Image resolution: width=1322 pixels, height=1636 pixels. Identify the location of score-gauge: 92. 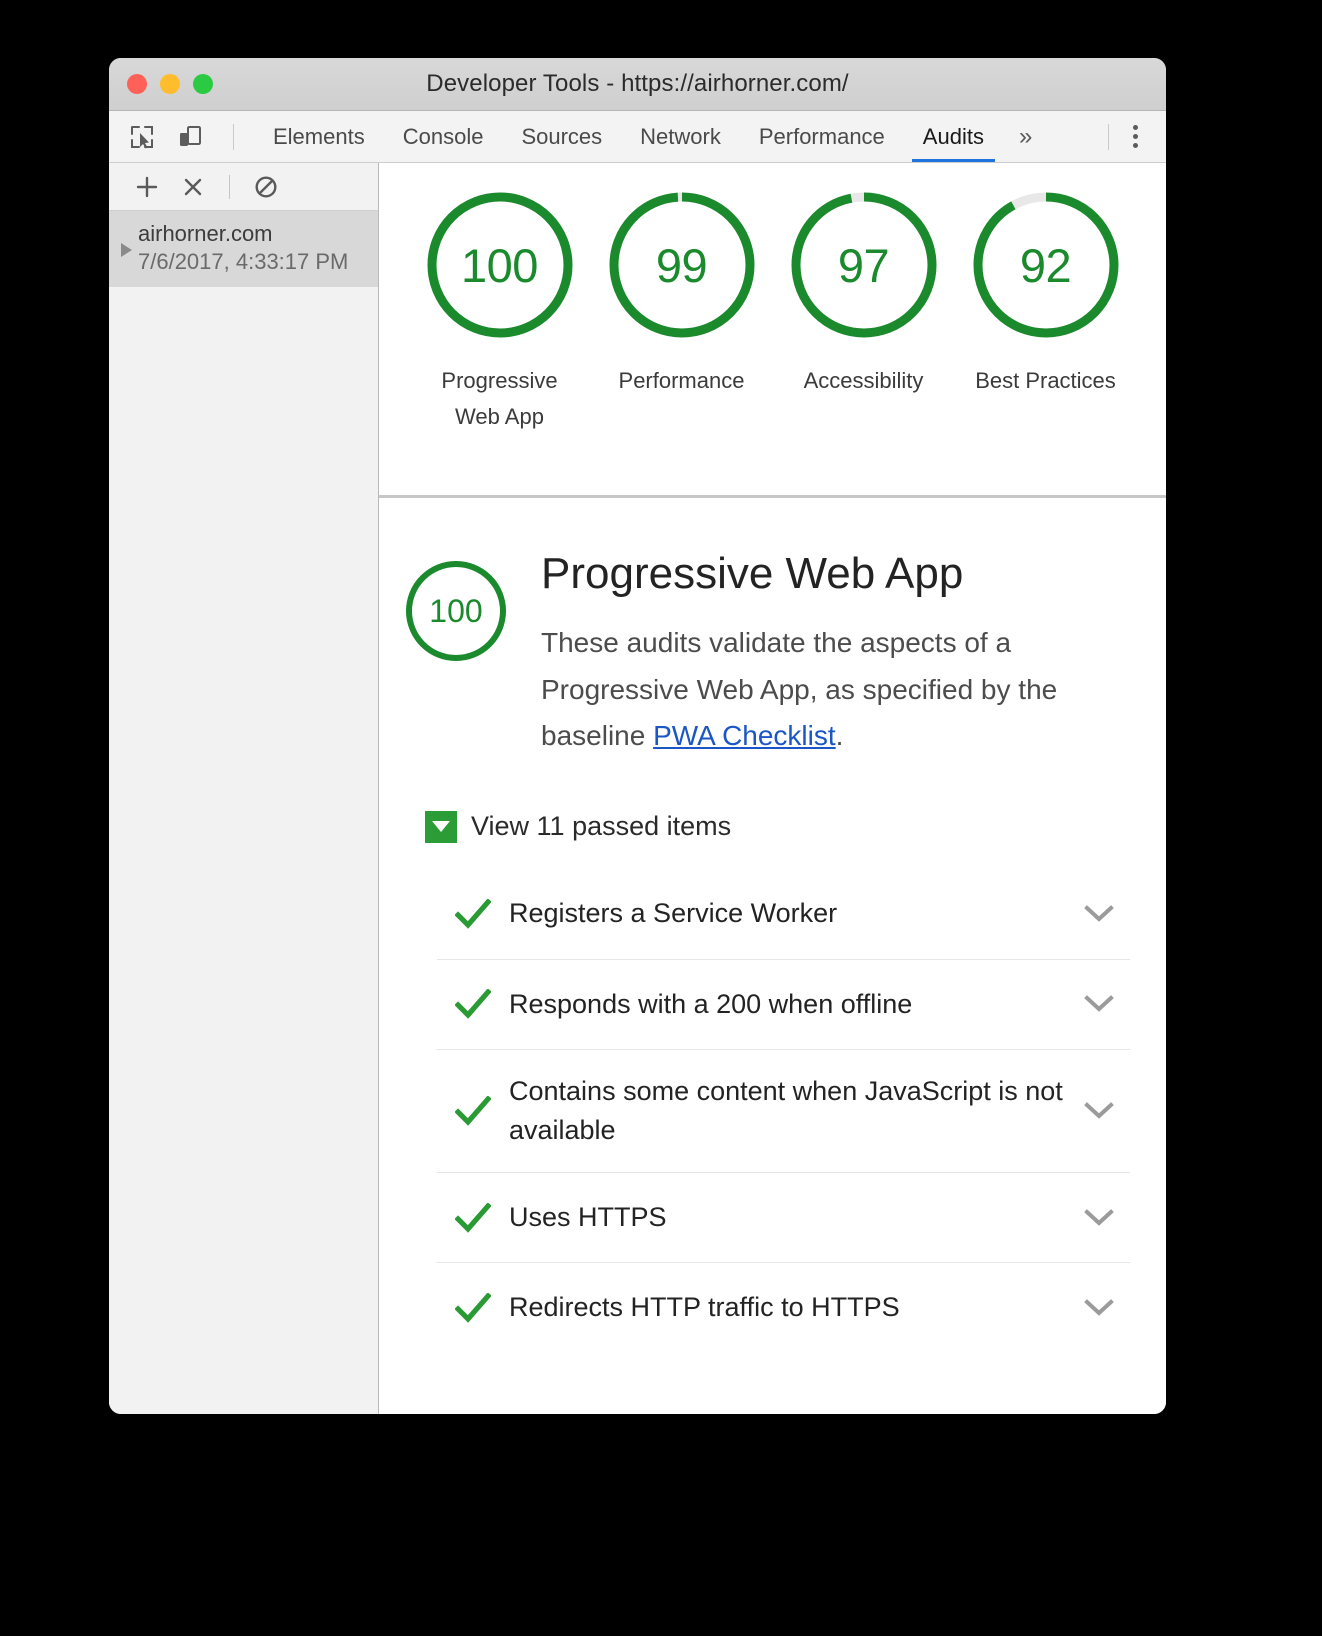
(1046, 265).